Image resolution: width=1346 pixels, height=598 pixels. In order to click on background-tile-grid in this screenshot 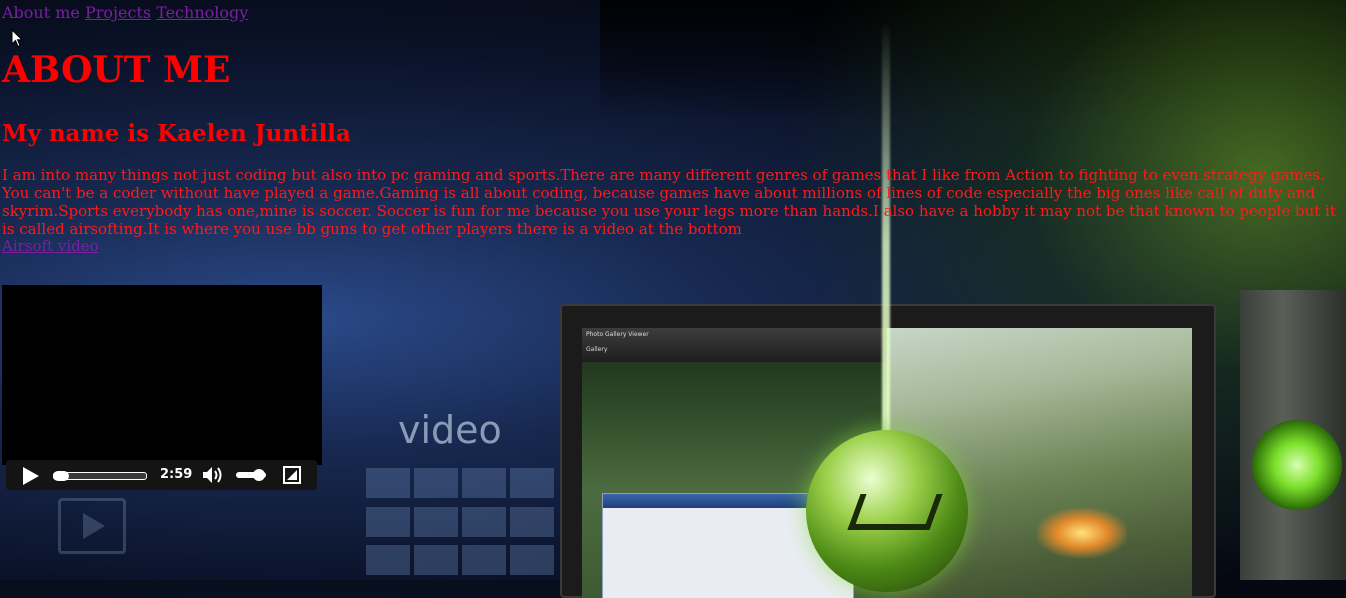, I will do `click(461, 524)`.